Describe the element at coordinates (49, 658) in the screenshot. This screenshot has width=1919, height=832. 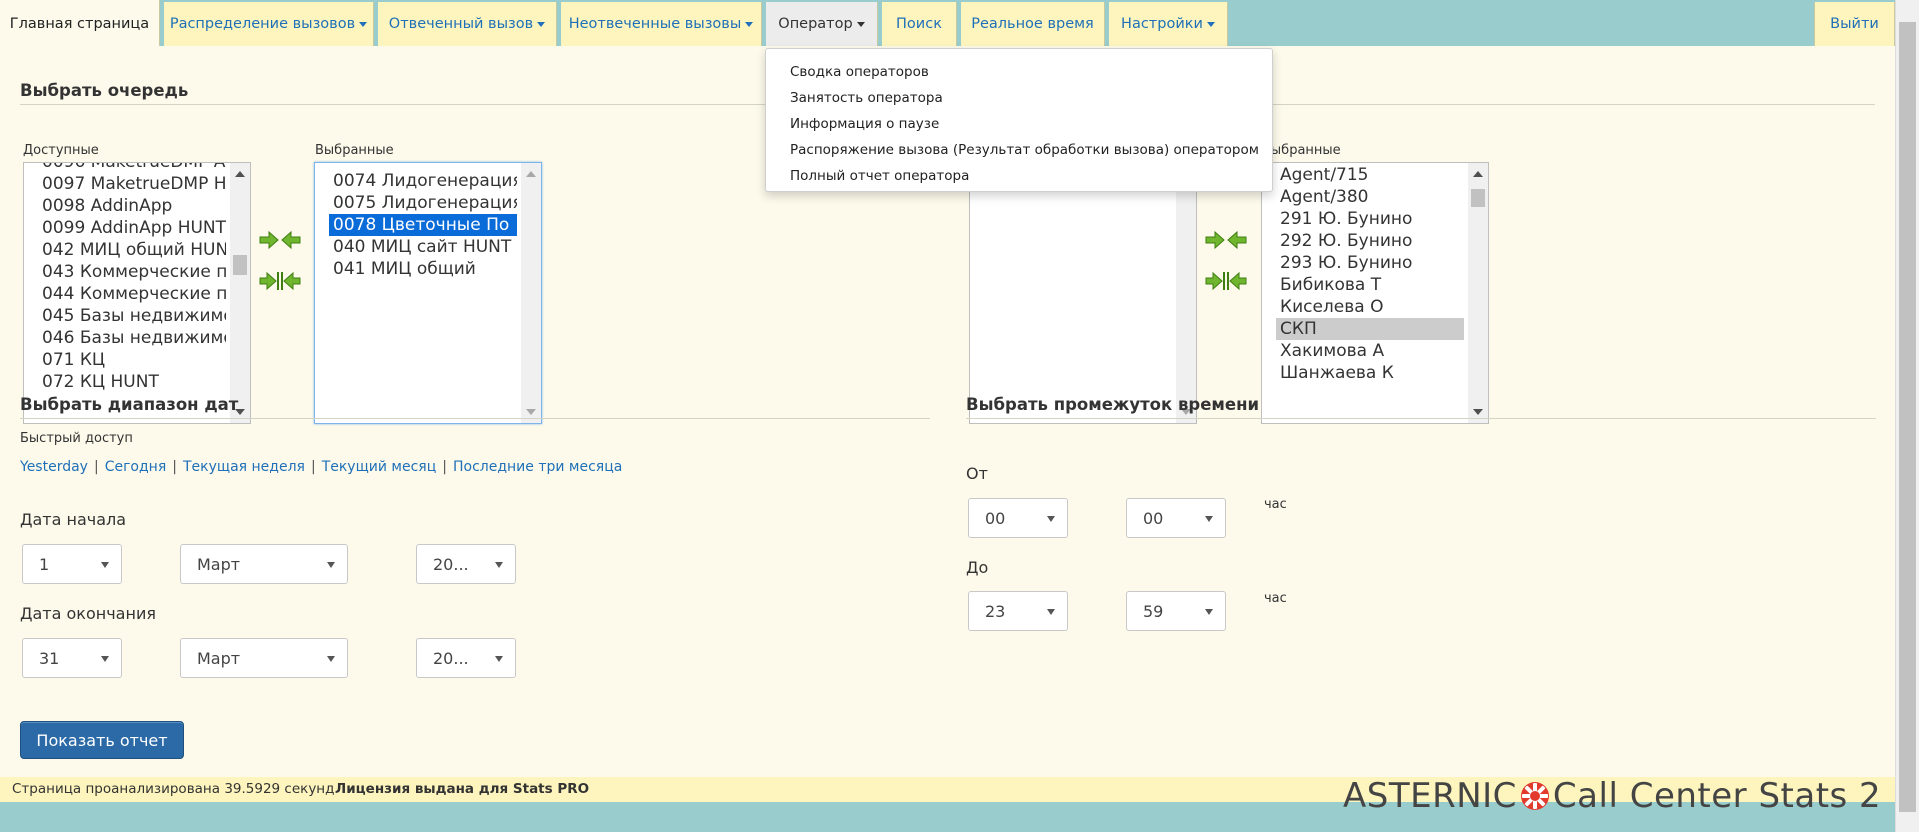
I see `end-day-value: 31` at that location.